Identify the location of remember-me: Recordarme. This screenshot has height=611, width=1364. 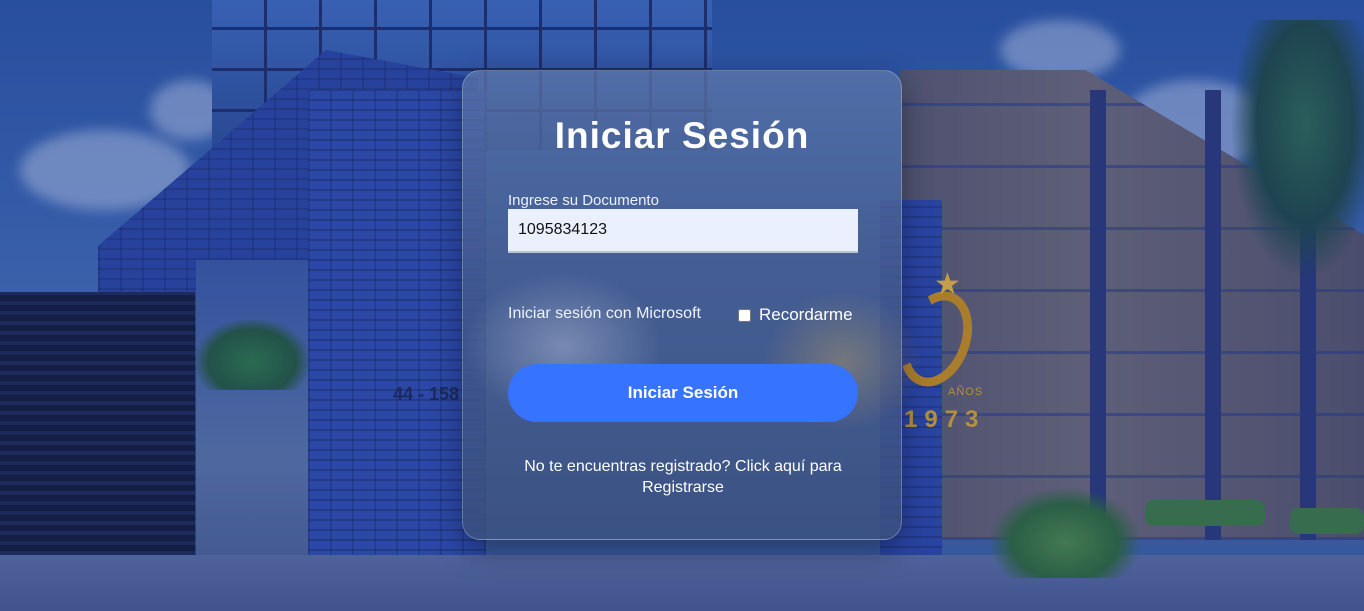
(795, 315).